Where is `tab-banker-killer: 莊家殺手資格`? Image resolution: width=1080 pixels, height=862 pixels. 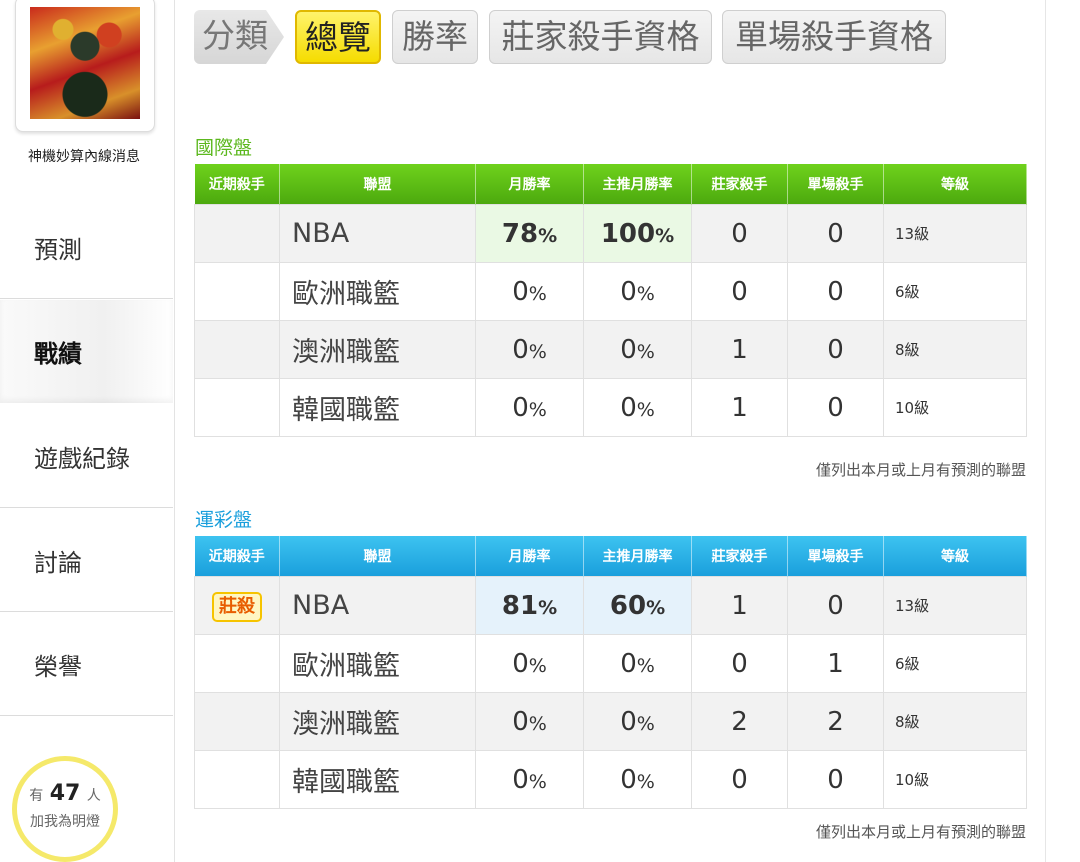 tab-banker-killer: 莊家殺手資格 is located at coordinates (600, 37).